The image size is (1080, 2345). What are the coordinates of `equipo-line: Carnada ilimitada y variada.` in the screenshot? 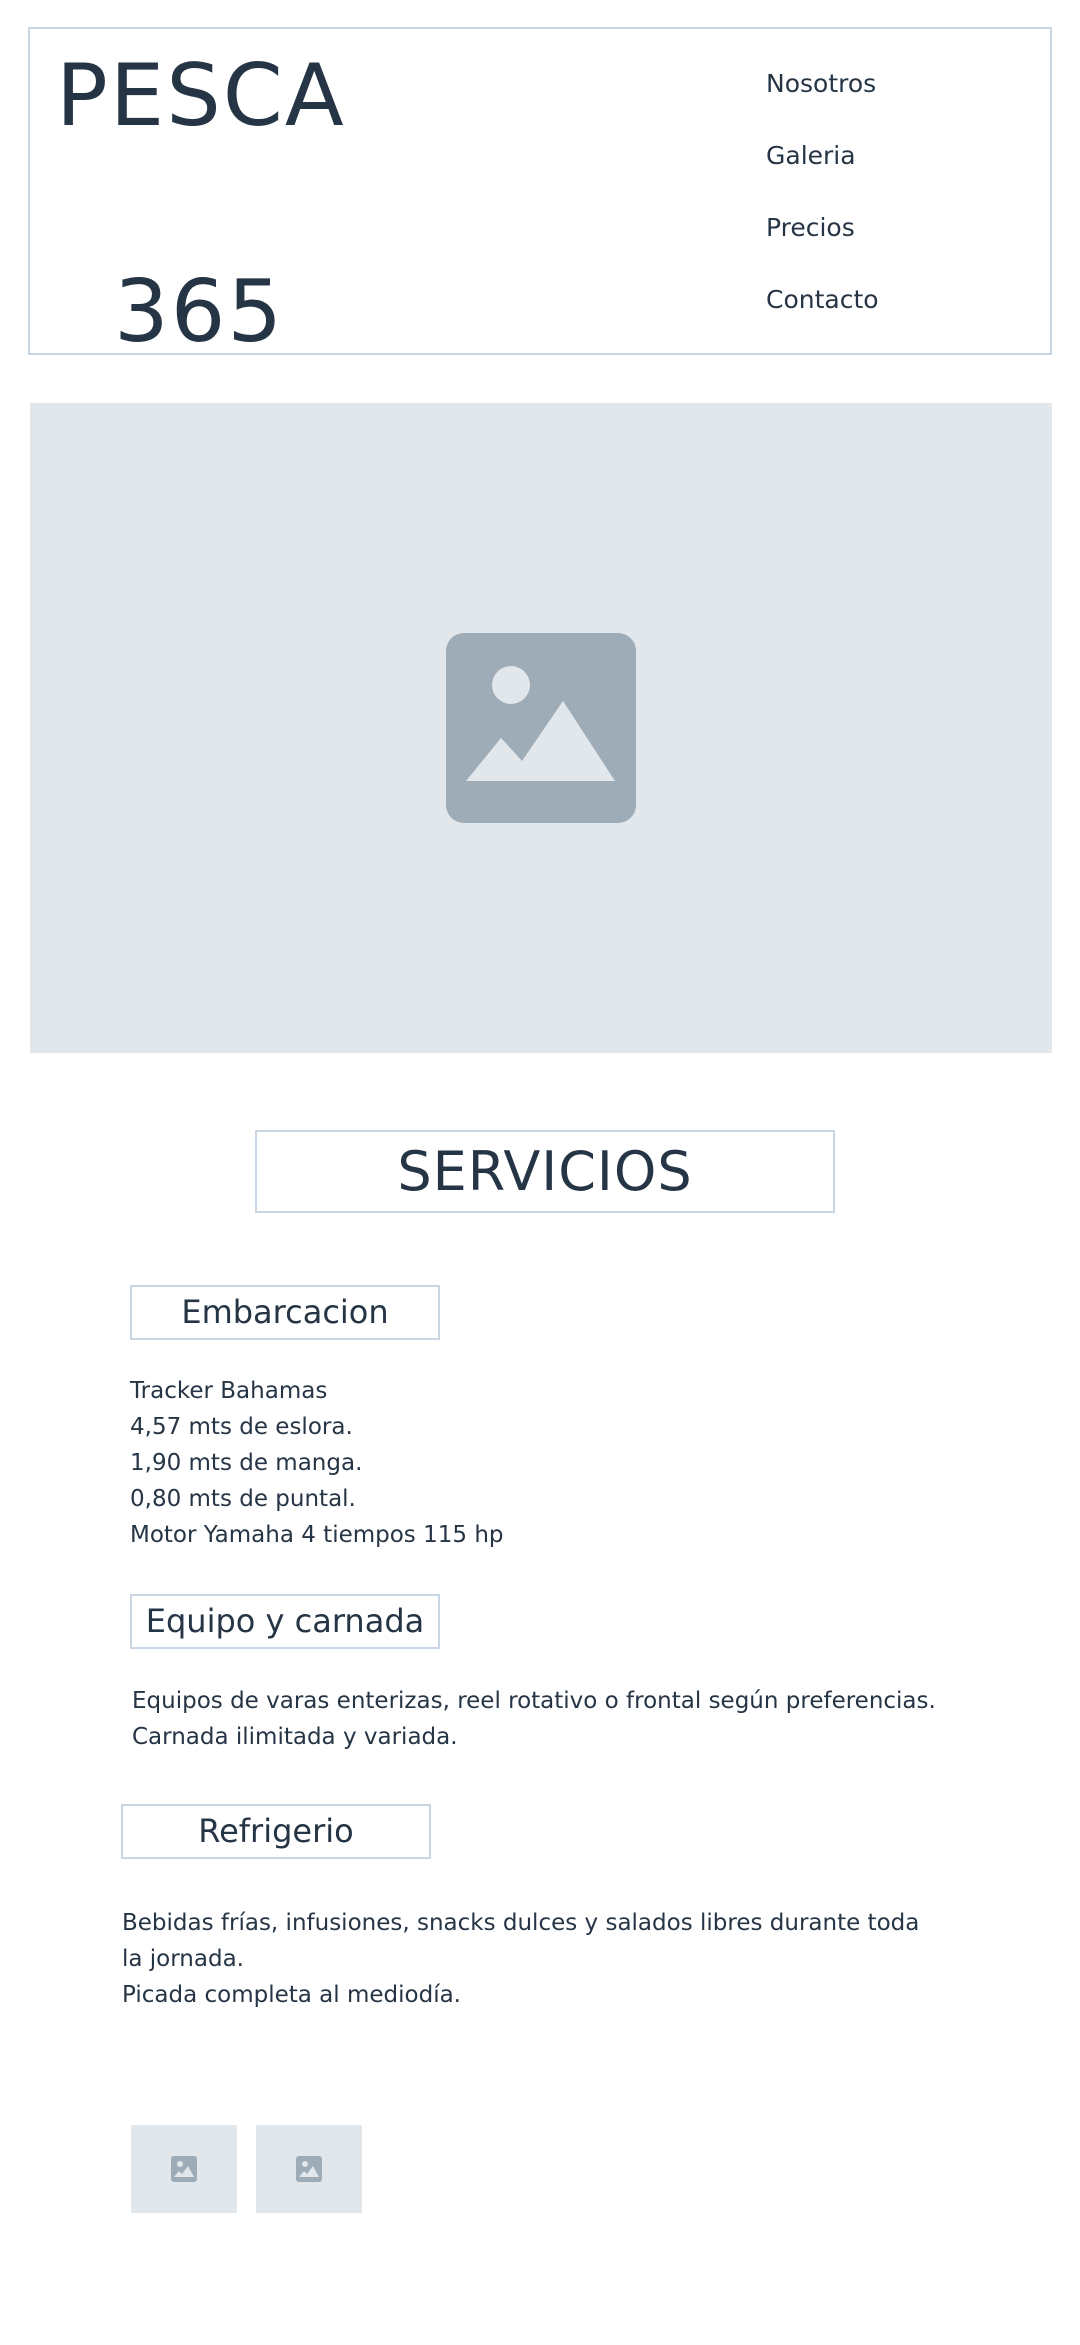 It's located at (295, 1737).